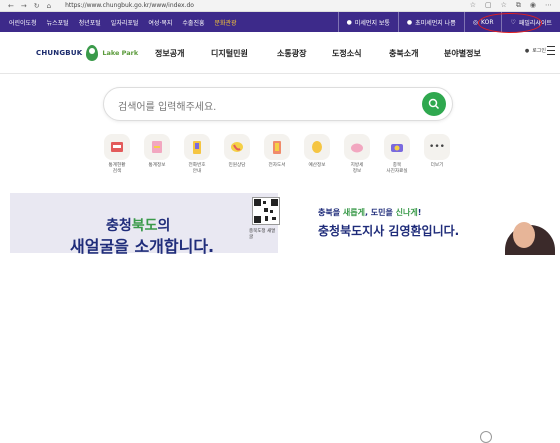  What do you see at coordinates (372, 23) in the screenshot?
I see `fine-dust-label: 미세먼지 보통` at bounding box center [372, 23].